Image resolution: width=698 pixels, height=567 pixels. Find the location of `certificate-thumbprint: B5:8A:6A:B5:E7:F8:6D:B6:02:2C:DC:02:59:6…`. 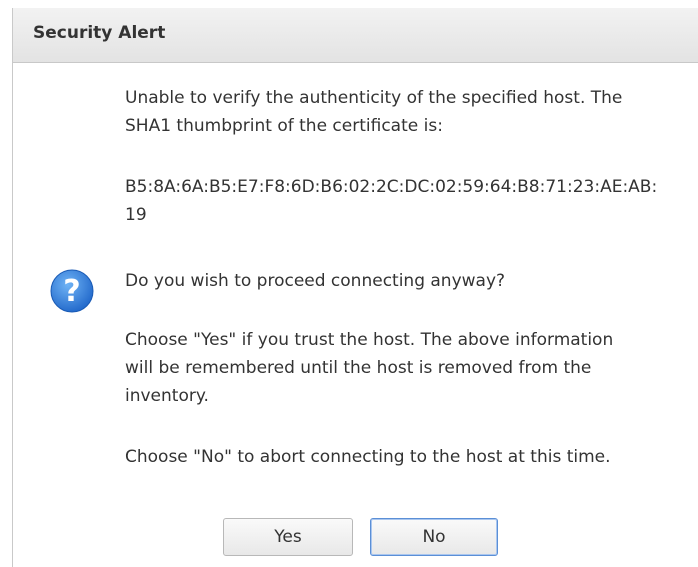

certificate-thumbprint: B5:8A:6A:B5:E7:F8:6D:B6:02:2C:DC:02:59:6… is located at coordinates (391, 201).